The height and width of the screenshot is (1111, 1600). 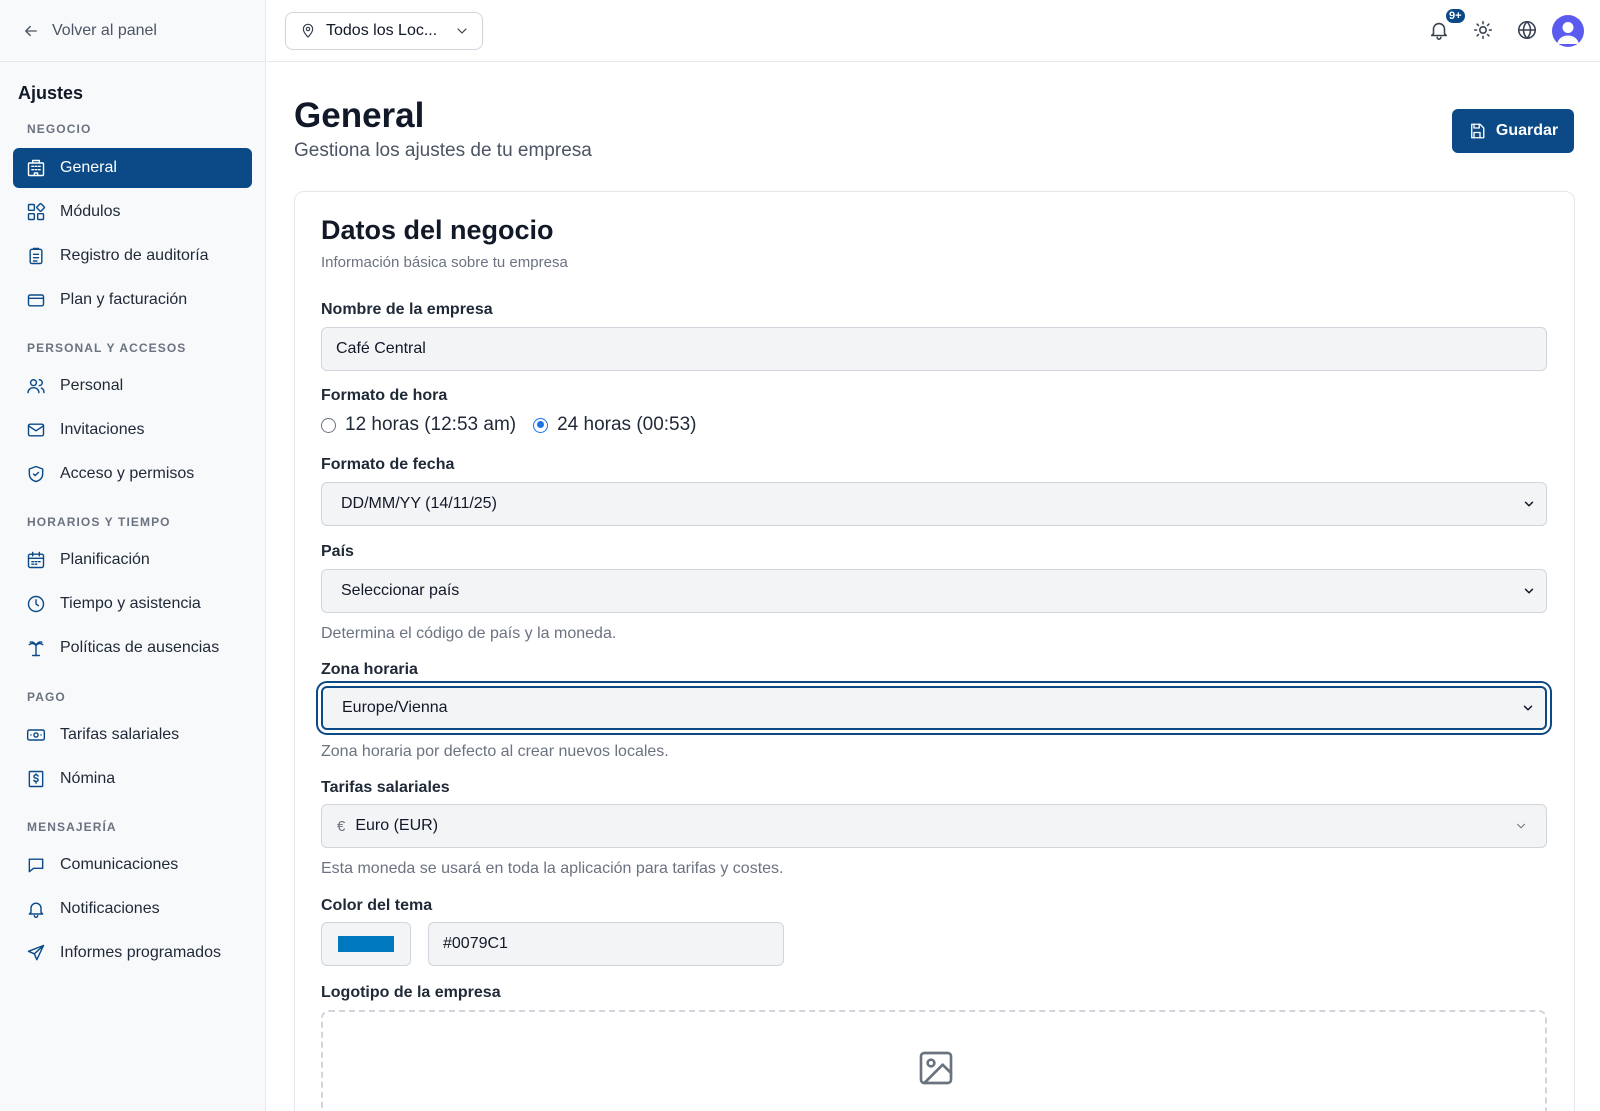 What do you see at coordinates (541, 425) in the screenshot?
I see `radio-indicator-selected` at bounding box center [541, 425].